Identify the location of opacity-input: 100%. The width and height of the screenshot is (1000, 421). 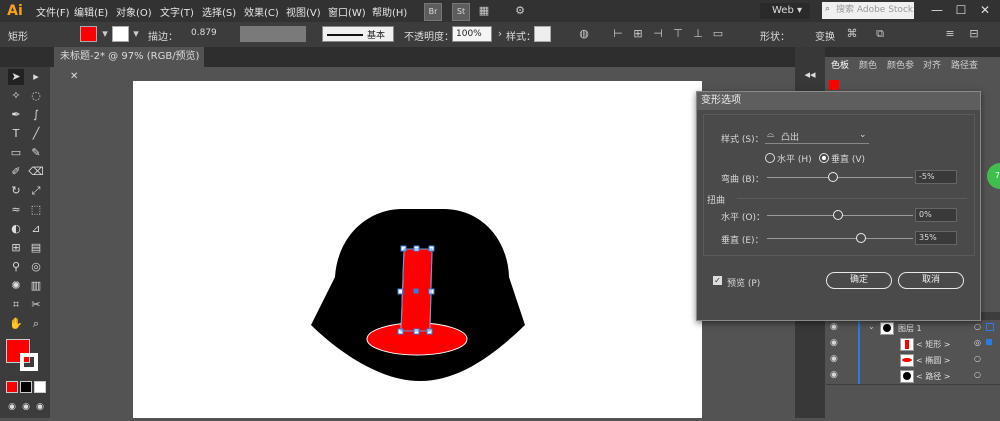
(472, 34).